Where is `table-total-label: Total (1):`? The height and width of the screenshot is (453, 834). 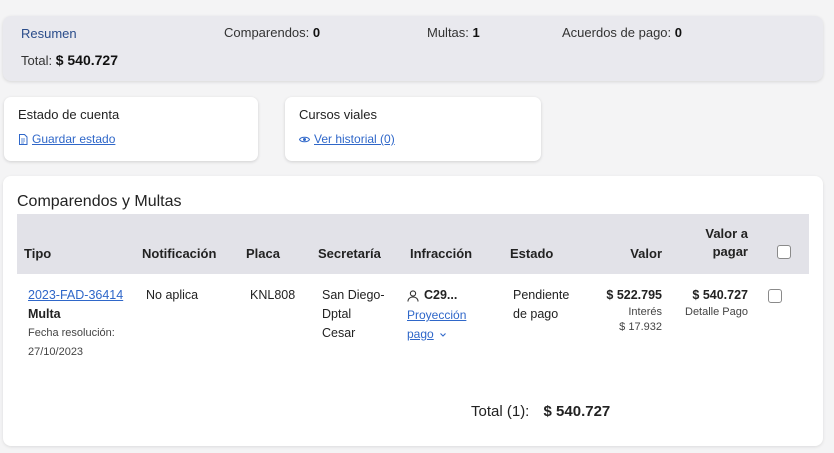
table-total-label: Total (1): is located at coordinates (500, 411).